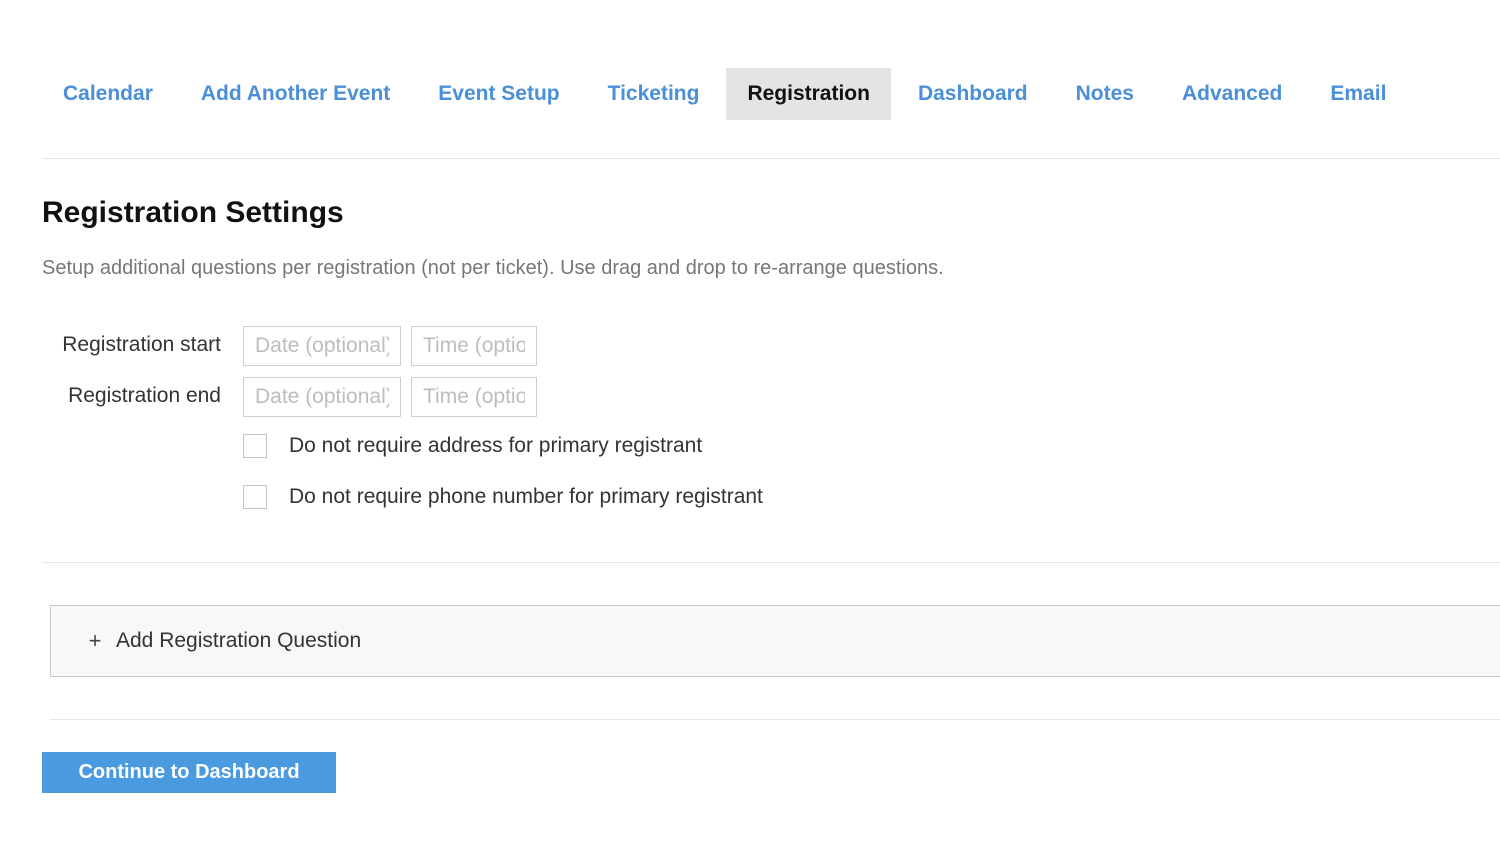  What do you see at coordinates (775, 719) in the screenshot?
I see `questions-divider` at bounding box center [775, 719].